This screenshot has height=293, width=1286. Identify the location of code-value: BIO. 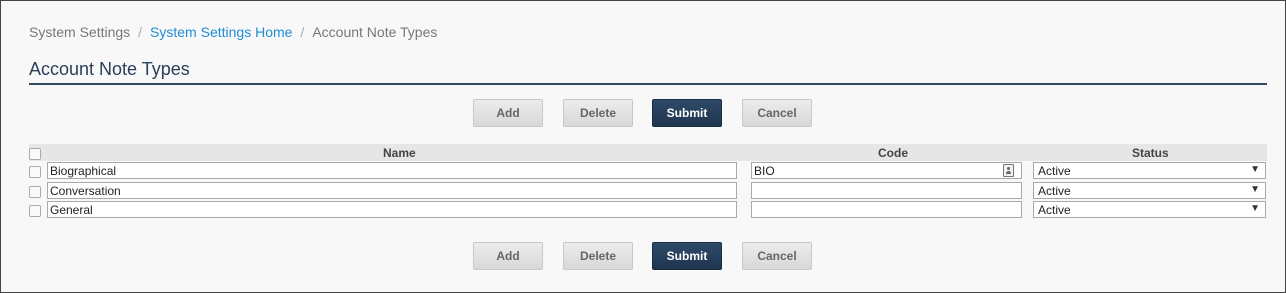
(764, 171).